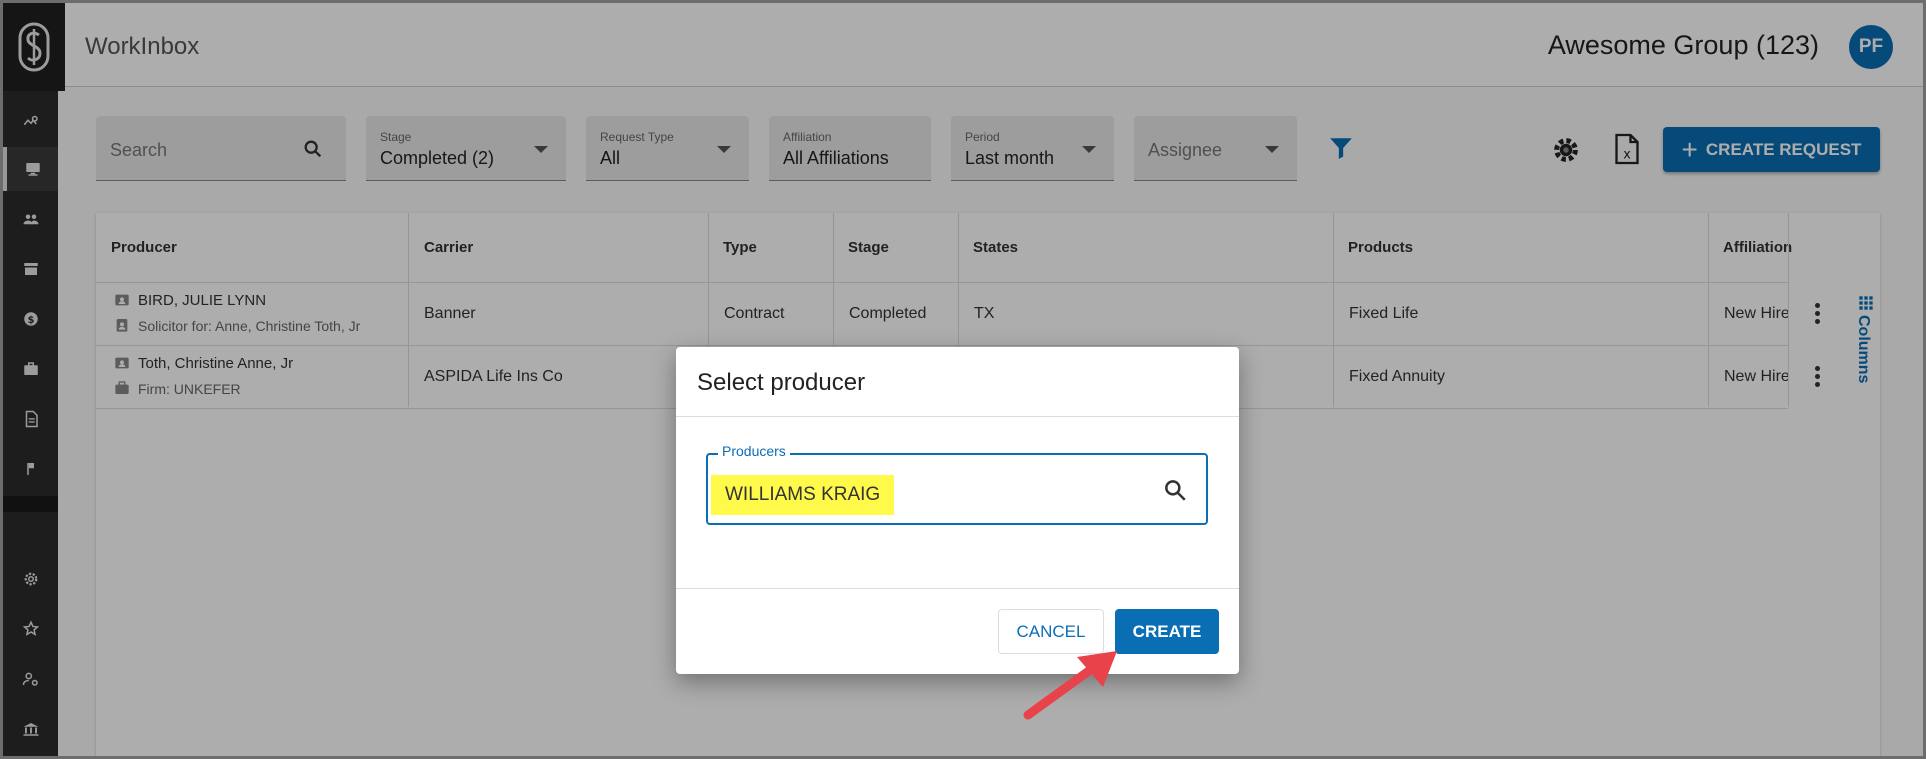 The image size is (1926, 759). What do you see at coordinates (1070, 685) in the screenshot?
I see `annotation-arrow-icon` at bounding box center [1070, 685].